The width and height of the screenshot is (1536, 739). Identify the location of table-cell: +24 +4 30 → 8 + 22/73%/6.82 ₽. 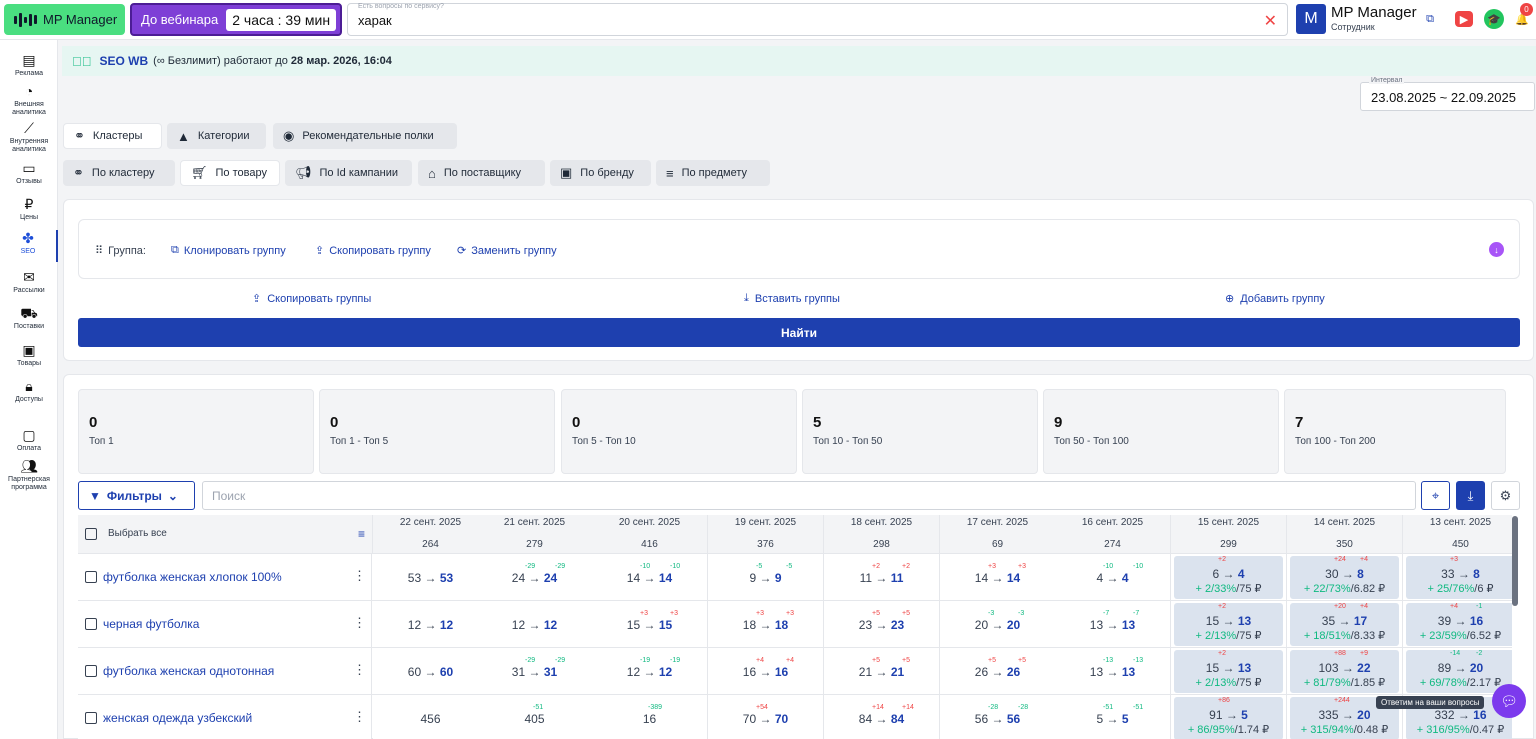
(1345, 577).